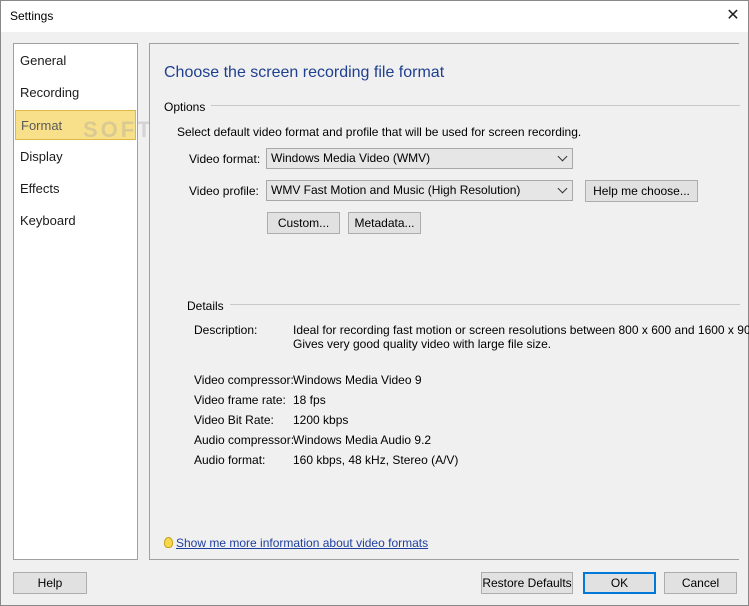 The image size is (749, 606). I want to click on restore-defaults-button: Restore Defaults, so click(527, 583).